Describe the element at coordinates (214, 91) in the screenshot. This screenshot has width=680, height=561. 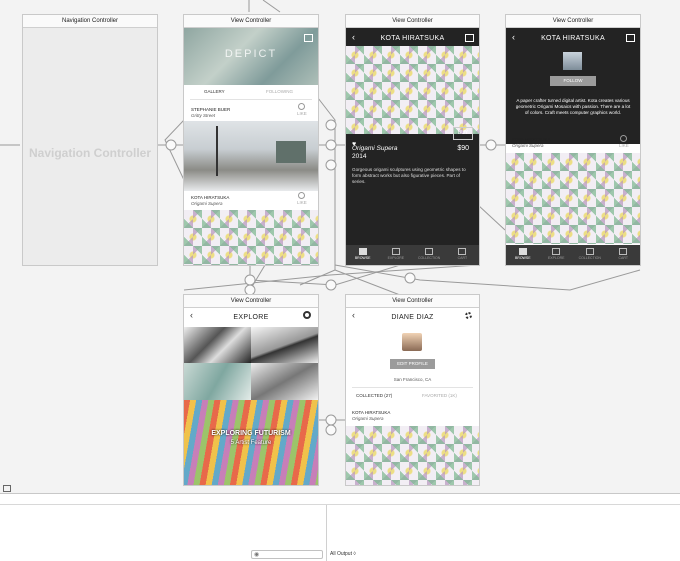
I see `tab-gallery: GALLERY` at that location.